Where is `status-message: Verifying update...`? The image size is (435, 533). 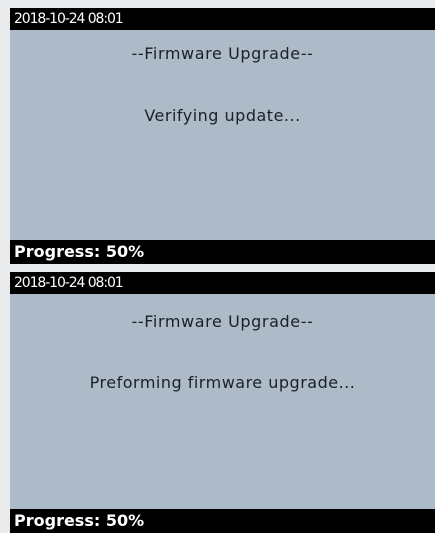 status-message: Verifying update... is located at coordinates (222, 115).